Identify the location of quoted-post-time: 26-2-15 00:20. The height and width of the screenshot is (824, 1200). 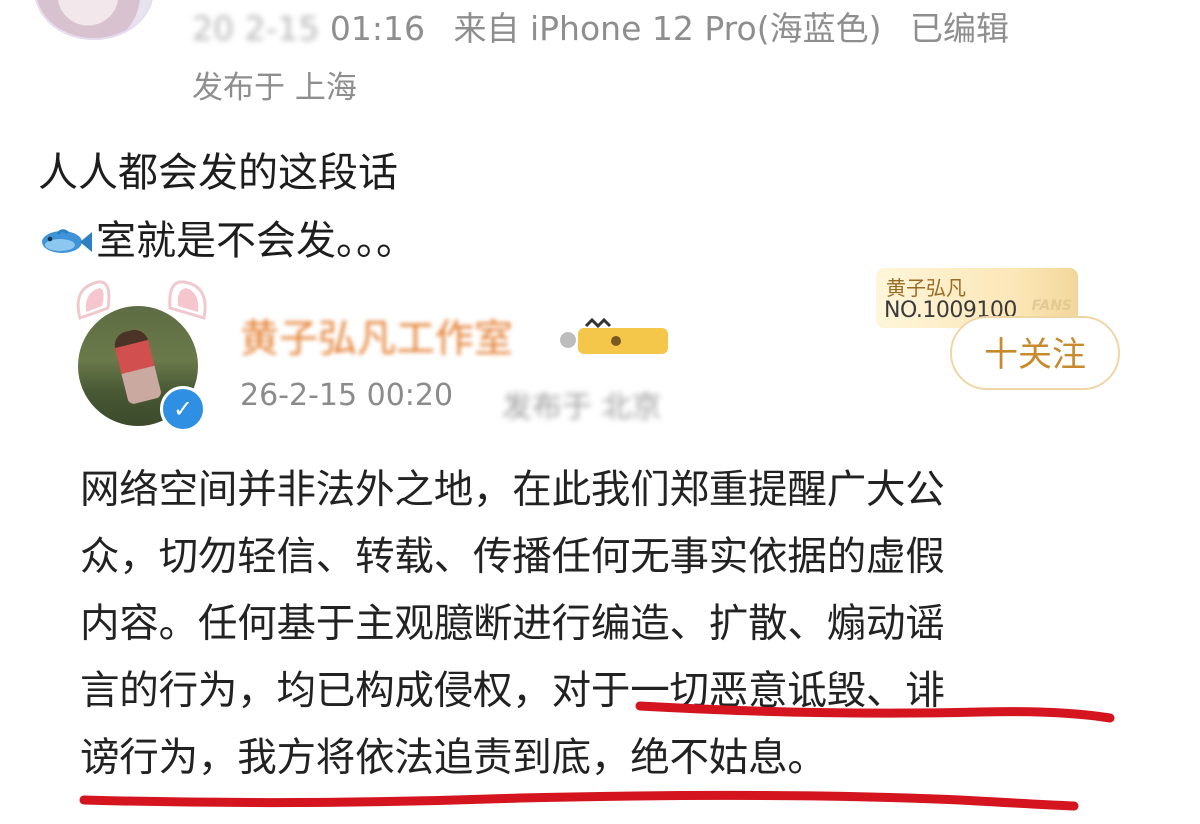
(347, 395).